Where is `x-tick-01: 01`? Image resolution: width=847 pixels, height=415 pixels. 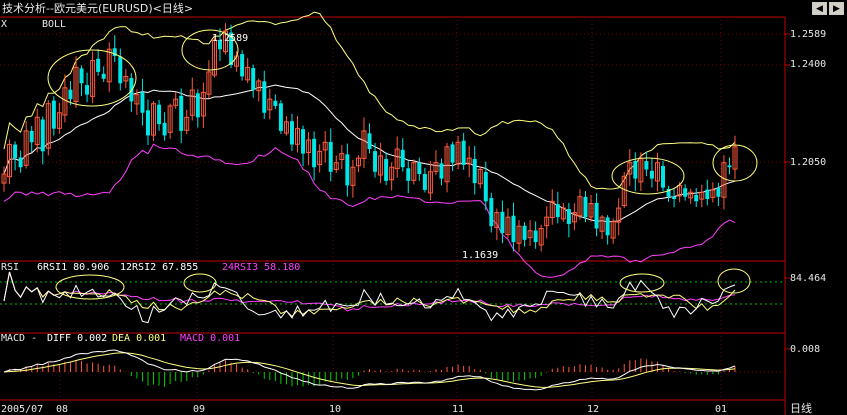
x-tick-01: 01 is located at coordinates (721, 409).